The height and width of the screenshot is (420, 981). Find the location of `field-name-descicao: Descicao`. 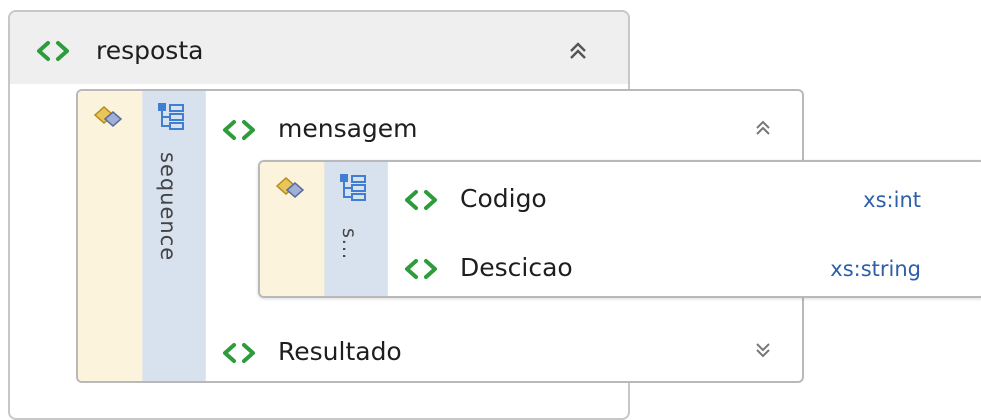

field-name-descicao: Descicao is located at coordinates (516, 268).